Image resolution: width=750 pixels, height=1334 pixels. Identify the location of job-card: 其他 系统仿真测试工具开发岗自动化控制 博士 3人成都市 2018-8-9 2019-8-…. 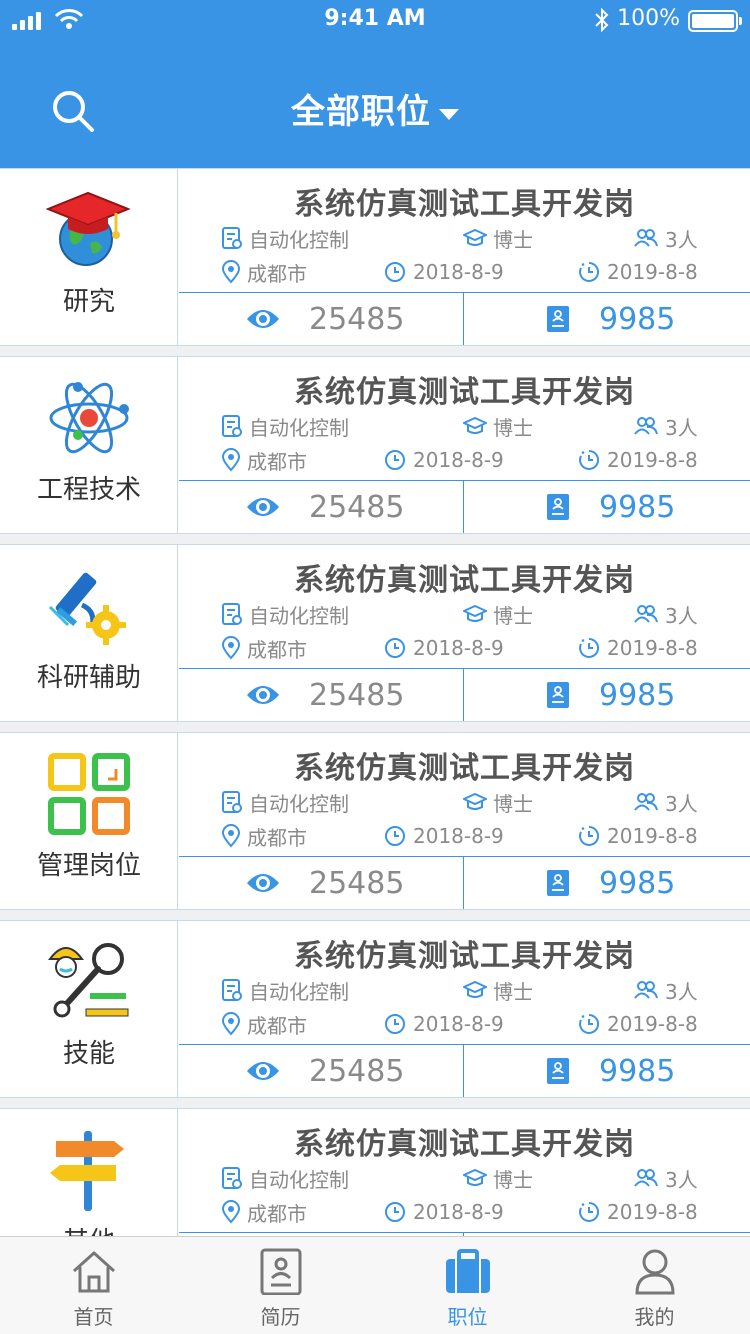
(375, 1172).